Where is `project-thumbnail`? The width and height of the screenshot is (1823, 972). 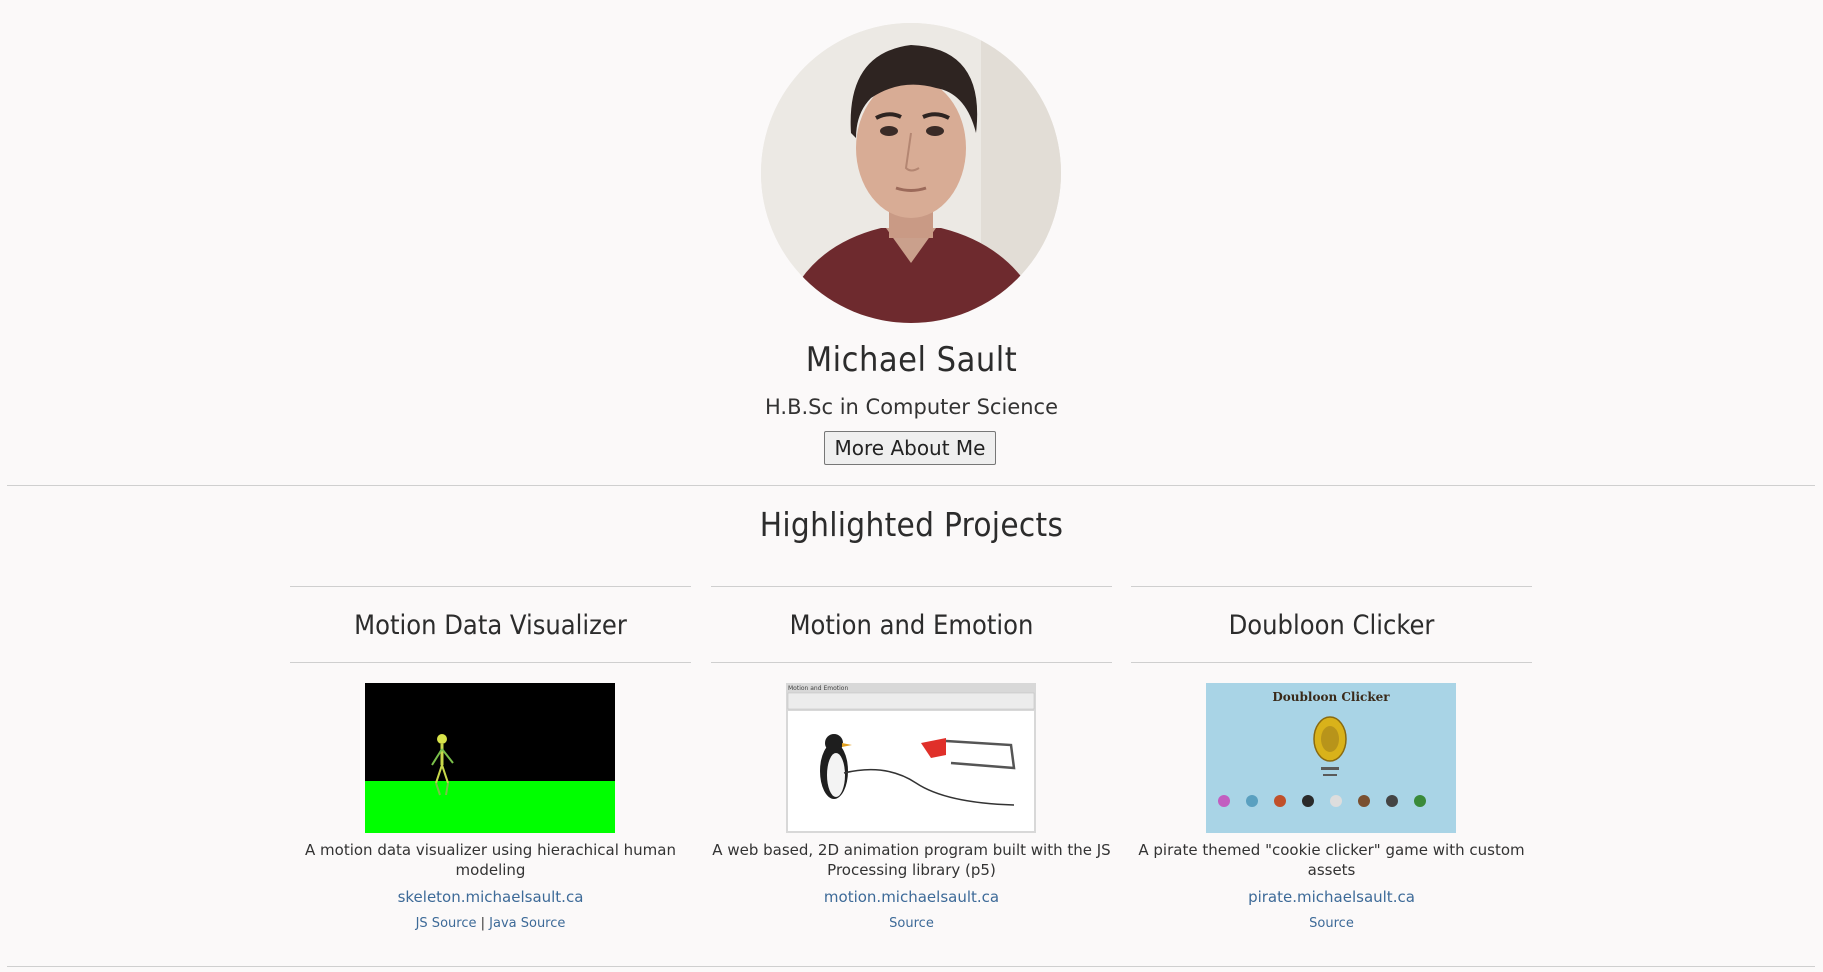 project-thumbnail is located at coordinates (490, 758).